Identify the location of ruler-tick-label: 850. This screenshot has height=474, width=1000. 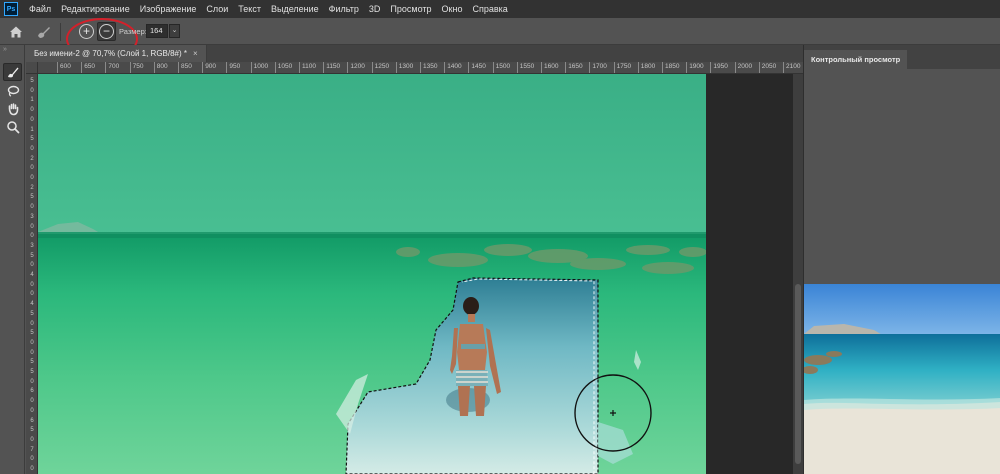
(185, 67).